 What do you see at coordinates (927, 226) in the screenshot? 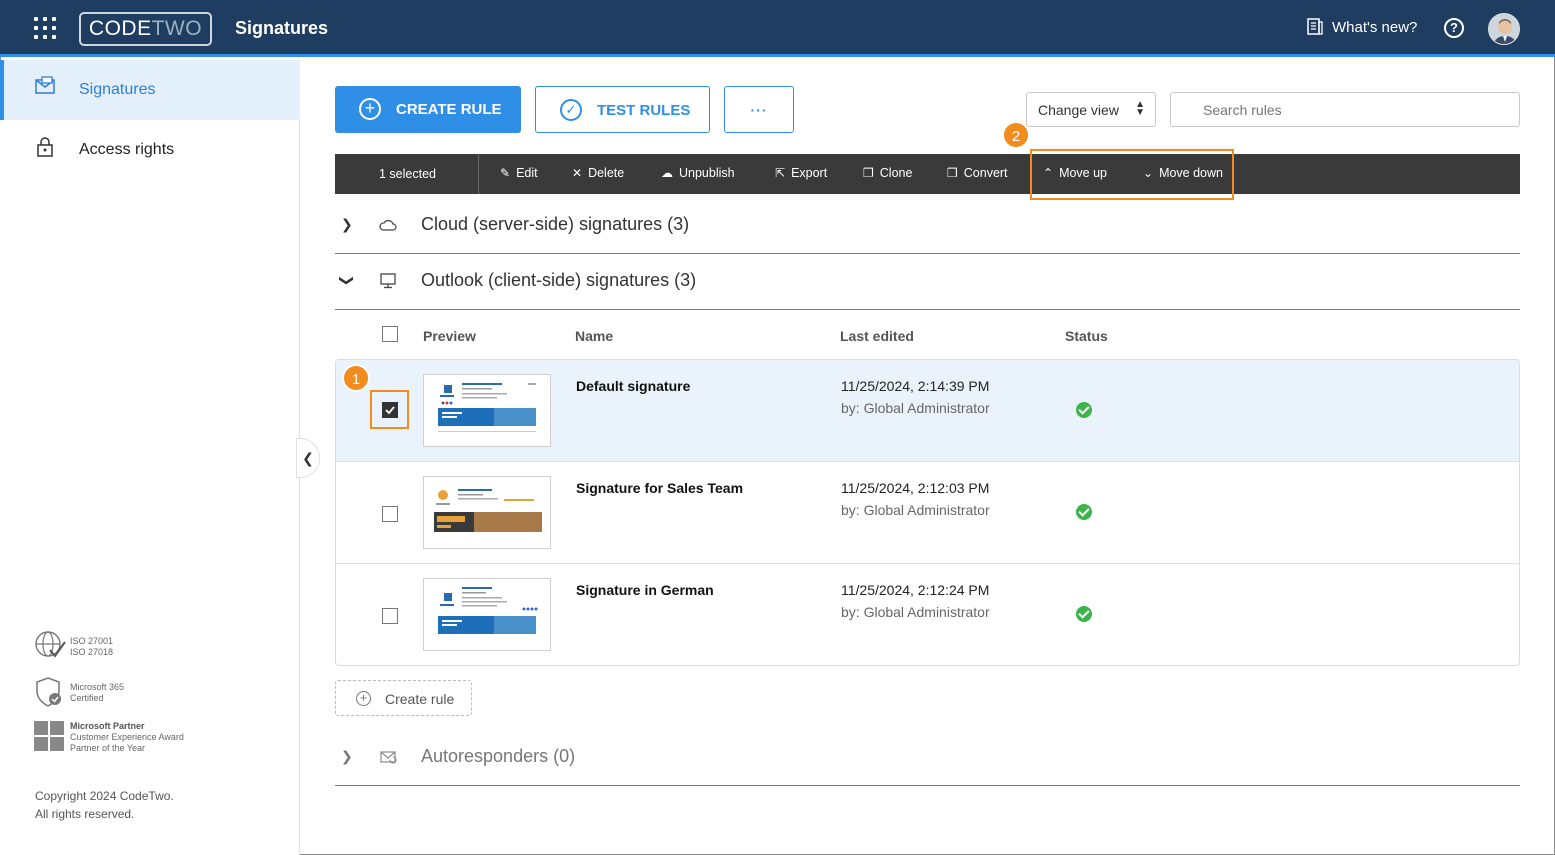
I see `section-cloud-signatures: ❯ Cloud (server-side) signatures (3)` at bounding box center [927, 226].